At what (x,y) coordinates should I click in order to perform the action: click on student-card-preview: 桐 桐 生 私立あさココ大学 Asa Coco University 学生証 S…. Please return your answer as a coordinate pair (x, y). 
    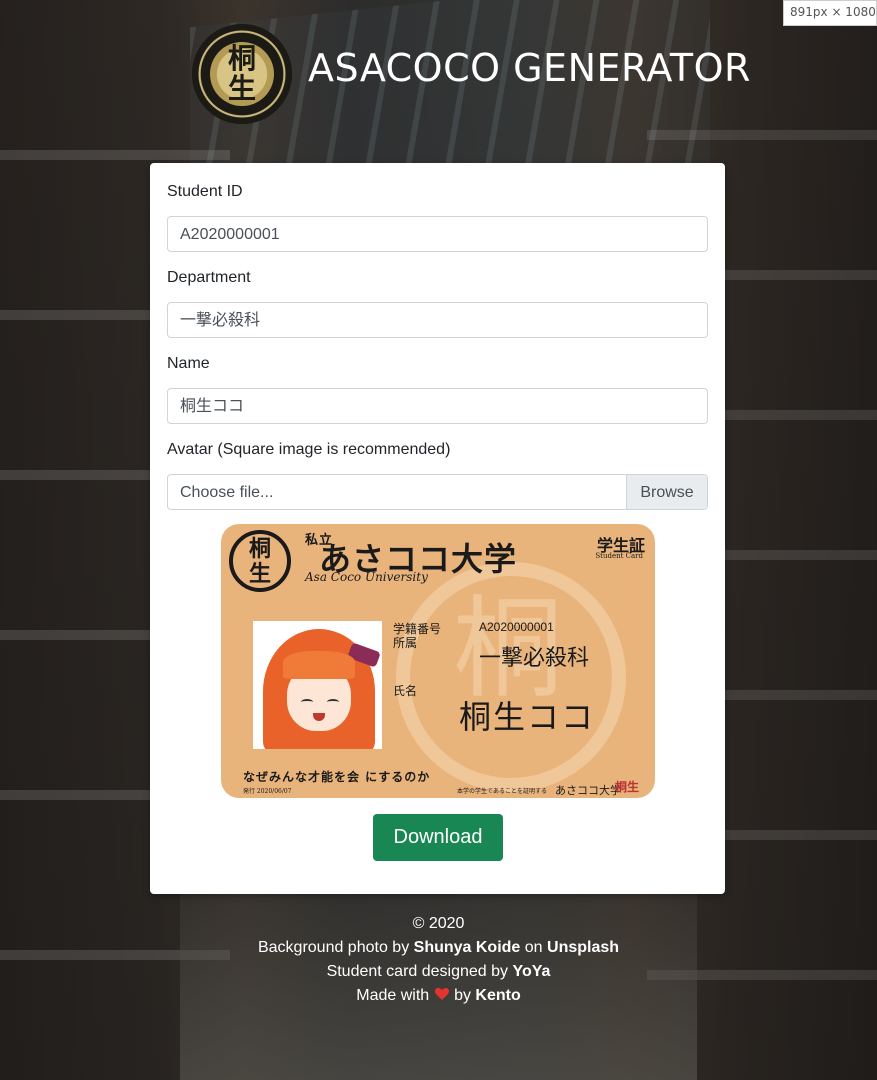
    Looking at the image, I should click on (438, 661).